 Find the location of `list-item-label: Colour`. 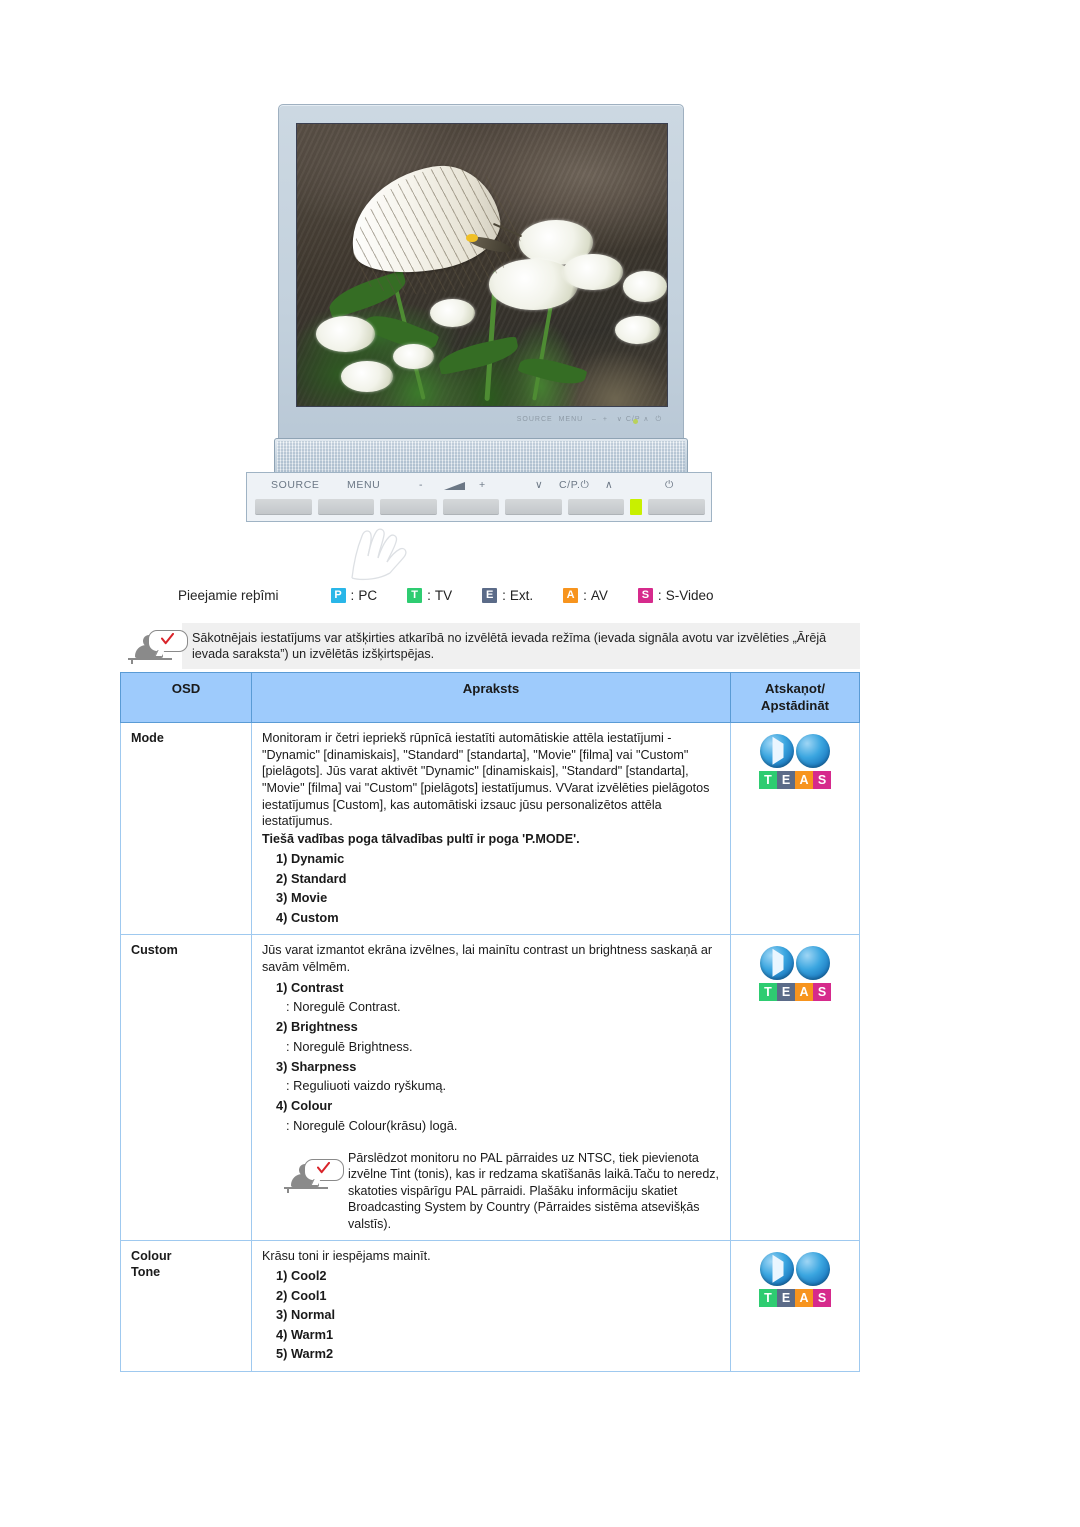

list-item-label: Colour is located at coordinates (311, 1106).